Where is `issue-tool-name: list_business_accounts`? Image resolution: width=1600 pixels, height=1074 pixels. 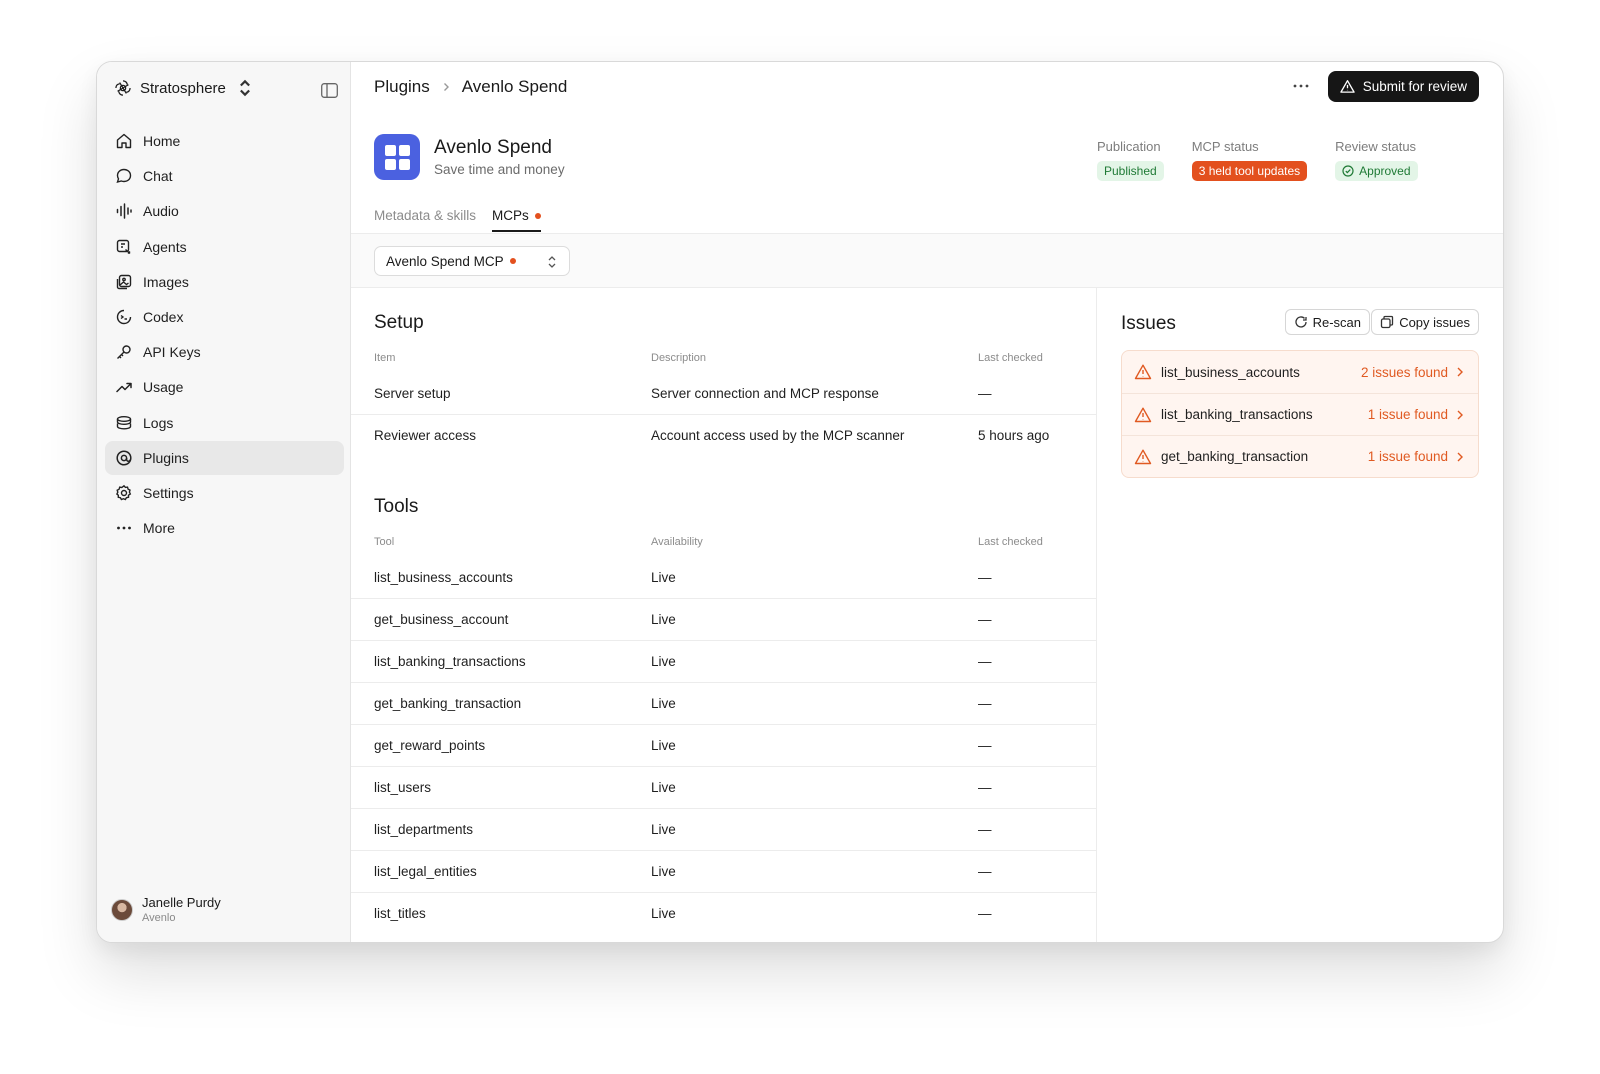
issue-tool-name: list_business_accounts is located at coordinates (1230, 372).